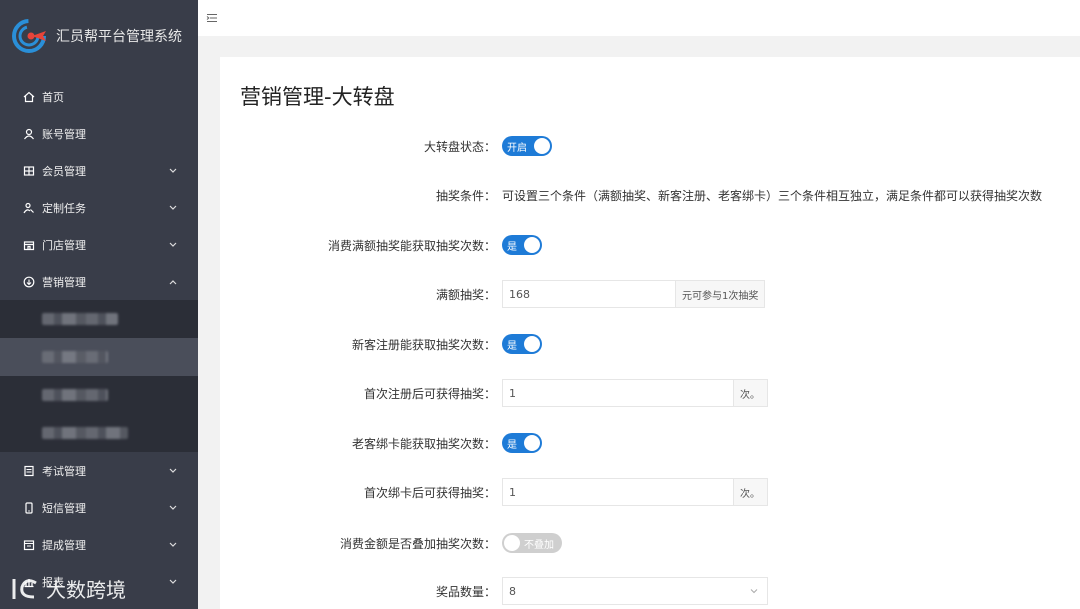 The image size is (1080, 609). Describe the element at coordinates (86, 590) in the screenshot. I see `watermark-text: 大数跨境` at that location.